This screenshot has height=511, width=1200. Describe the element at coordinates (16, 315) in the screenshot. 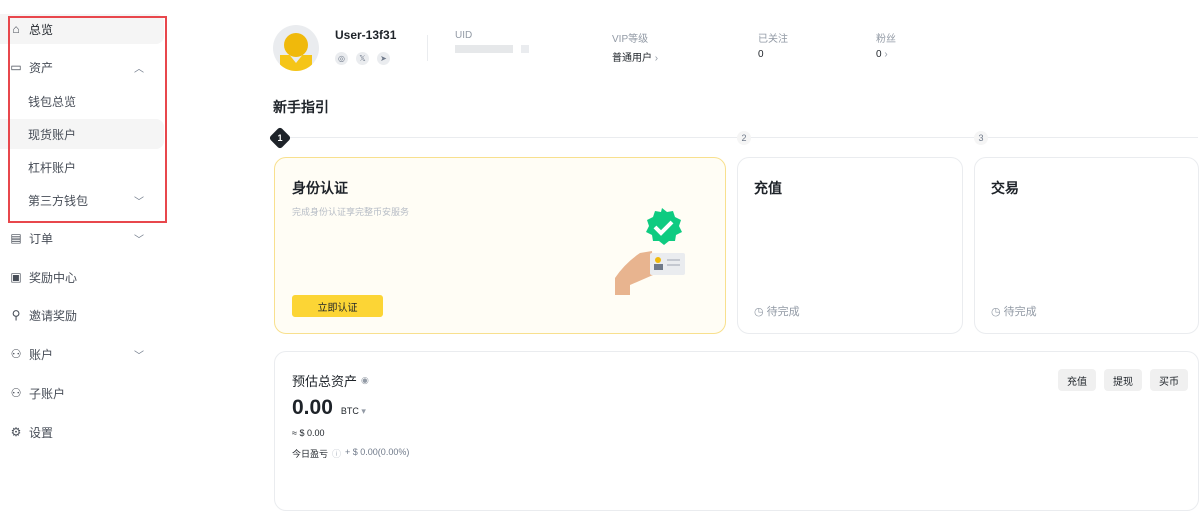

I see `invite-icon: ⚲` at that location.